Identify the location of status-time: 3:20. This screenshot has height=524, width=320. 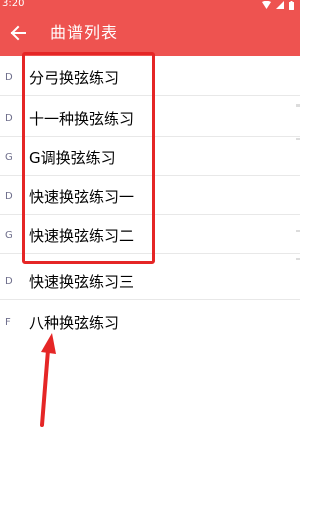
(13, 4).